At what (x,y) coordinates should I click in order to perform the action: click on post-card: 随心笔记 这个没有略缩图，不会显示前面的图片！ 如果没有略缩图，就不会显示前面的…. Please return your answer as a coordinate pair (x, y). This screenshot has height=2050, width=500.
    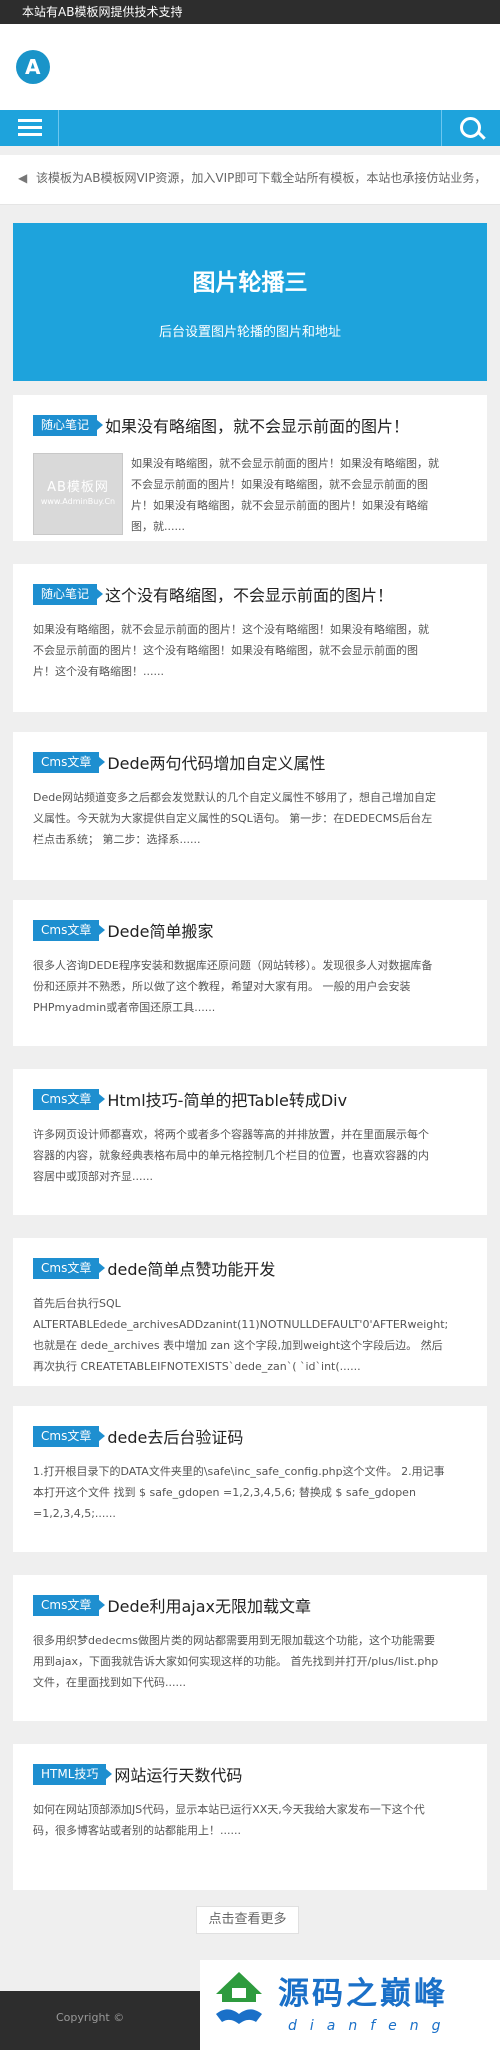
    Looking at the image, I should click on (250, 638).